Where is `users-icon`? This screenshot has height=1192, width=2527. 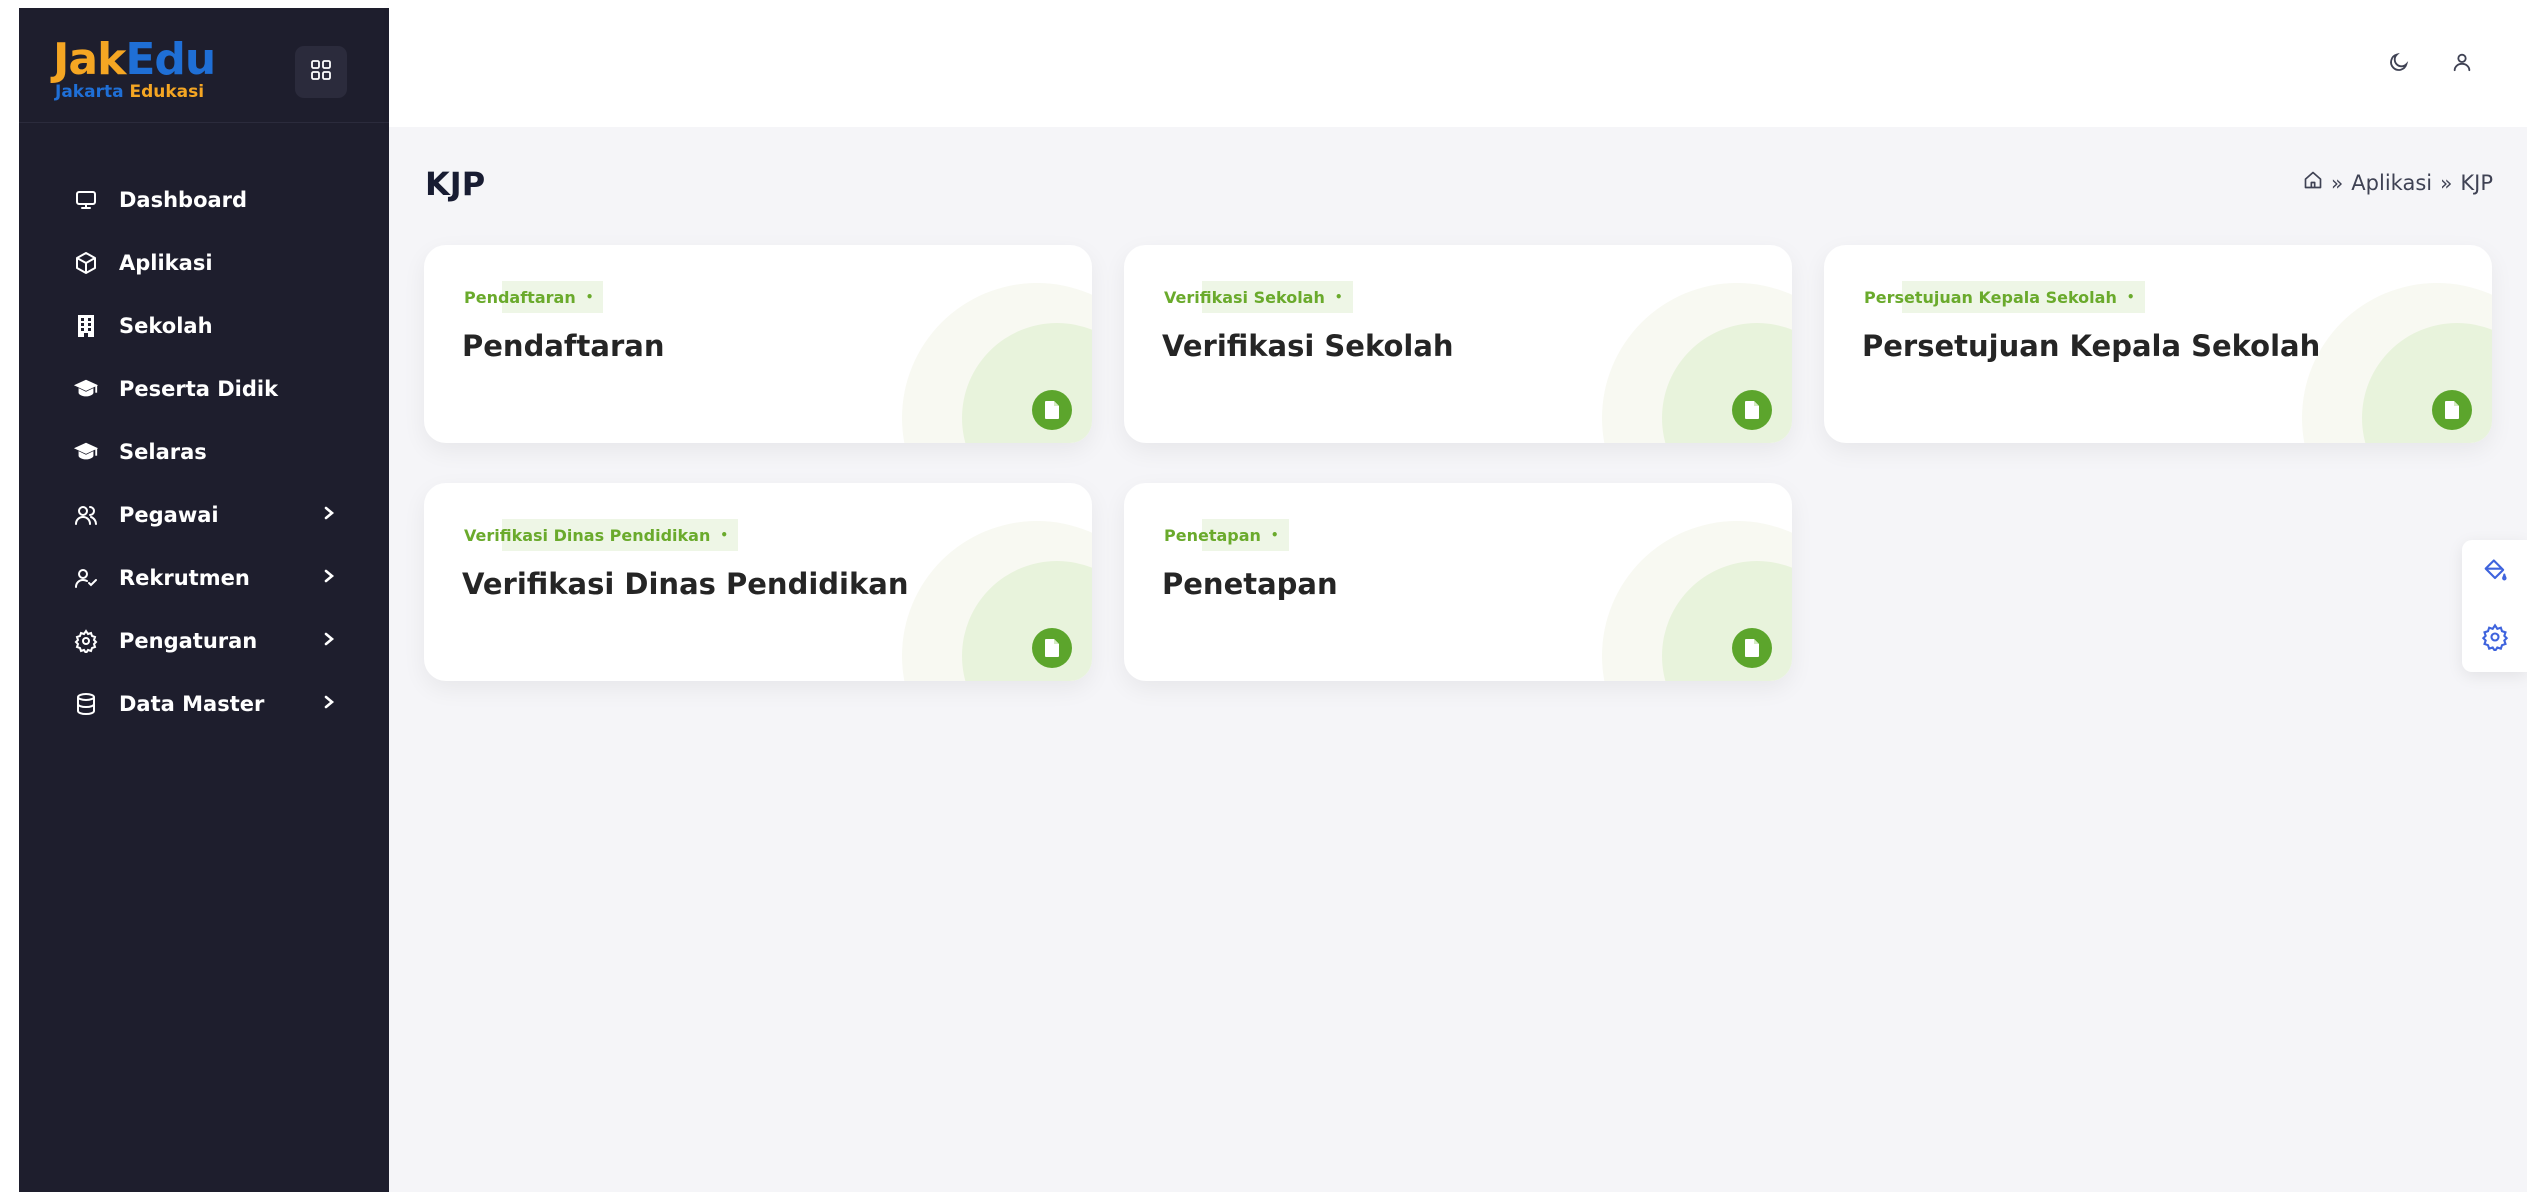 users-icon is located at coordinates (86, 515).